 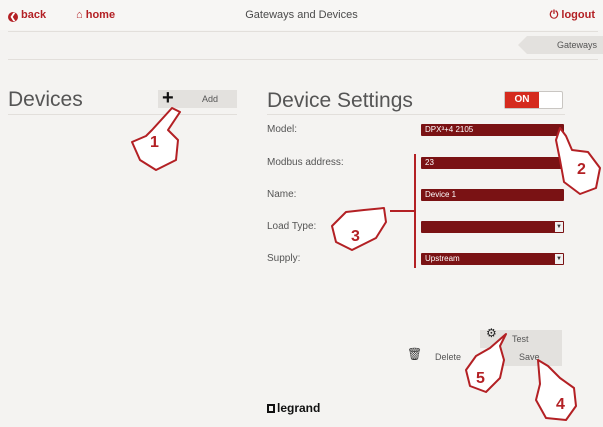 What do you see at coordinates (480, 378) in the screenshot?
I see `callout-number: 5` at bounding box center [480, 378].